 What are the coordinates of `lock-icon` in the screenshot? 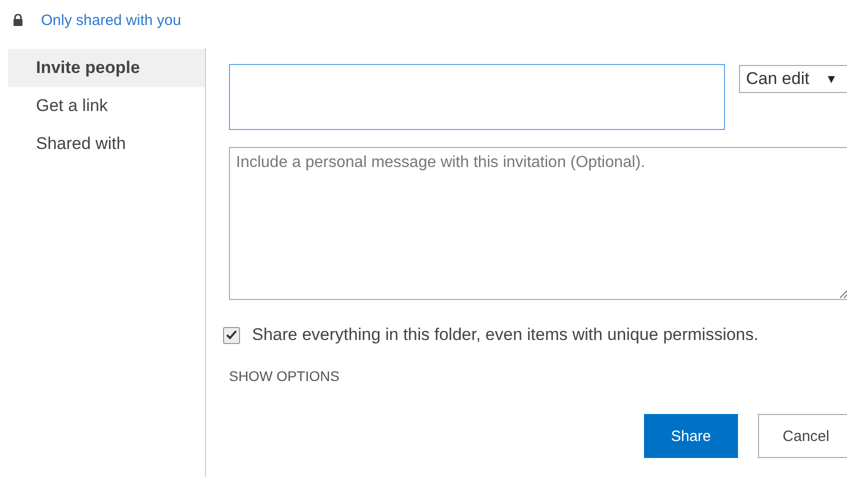 It's located at (18, 20).